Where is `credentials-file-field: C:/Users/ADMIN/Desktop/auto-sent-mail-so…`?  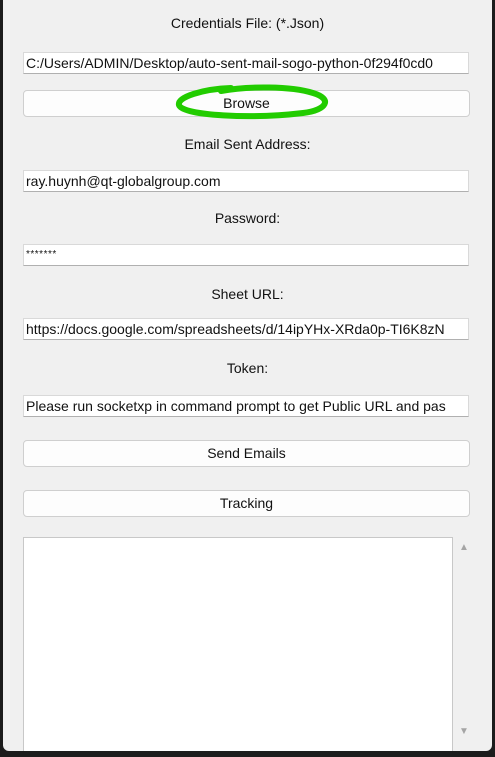 credentials-file-field: C:/Users/ADMIN/Desktop/auto-sent-mail-so… is located at coordinates (246, 63).